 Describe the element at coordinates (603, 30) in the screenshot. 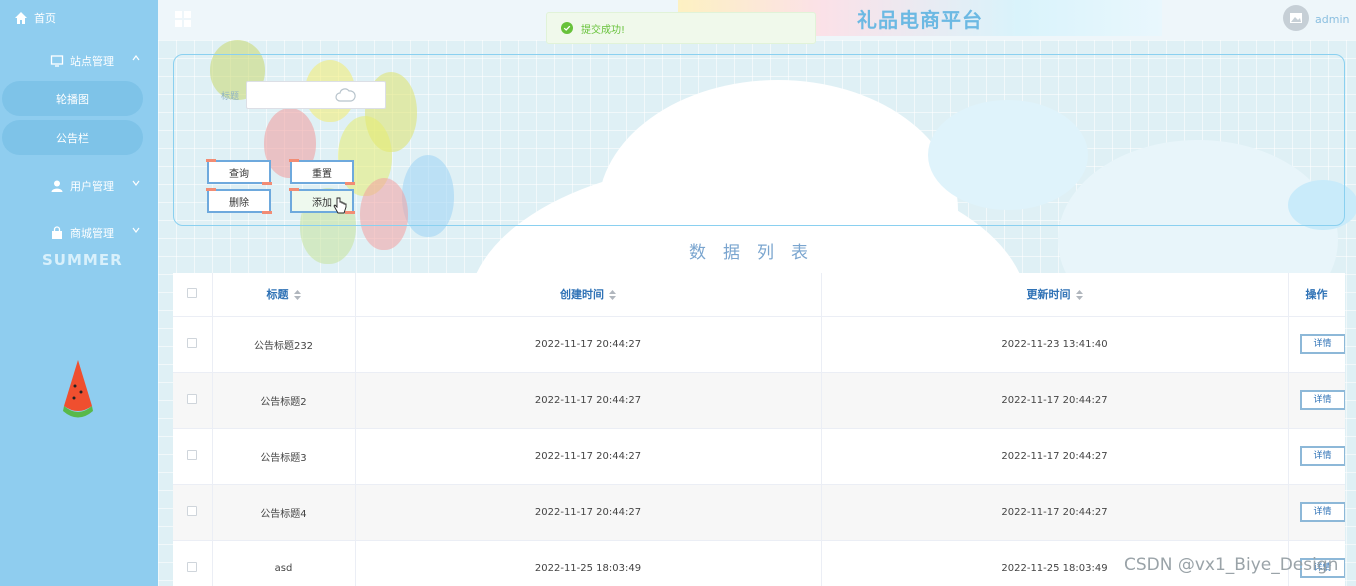

I see `toast-message: 提交成功!` at that location.